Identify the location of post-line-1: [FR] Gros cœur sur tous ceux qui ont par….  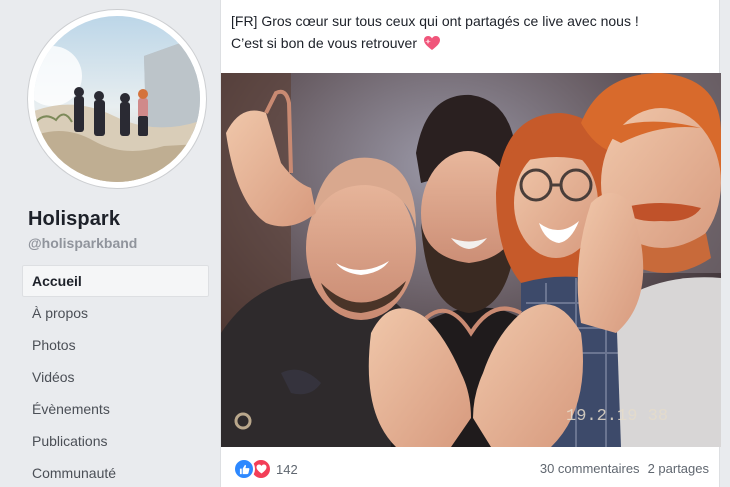
(435, 21).